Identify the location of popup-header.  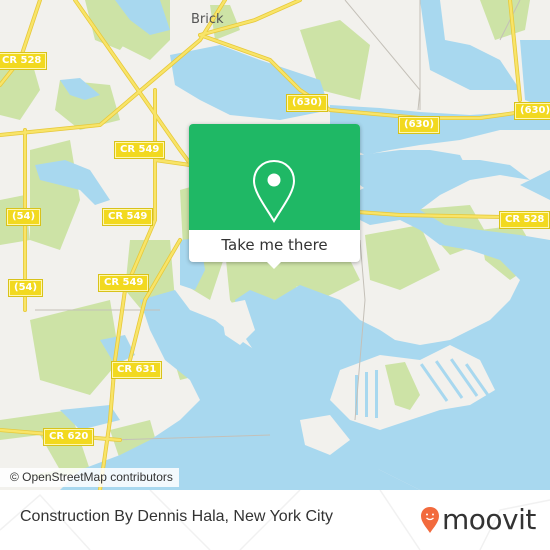
(274, 177).